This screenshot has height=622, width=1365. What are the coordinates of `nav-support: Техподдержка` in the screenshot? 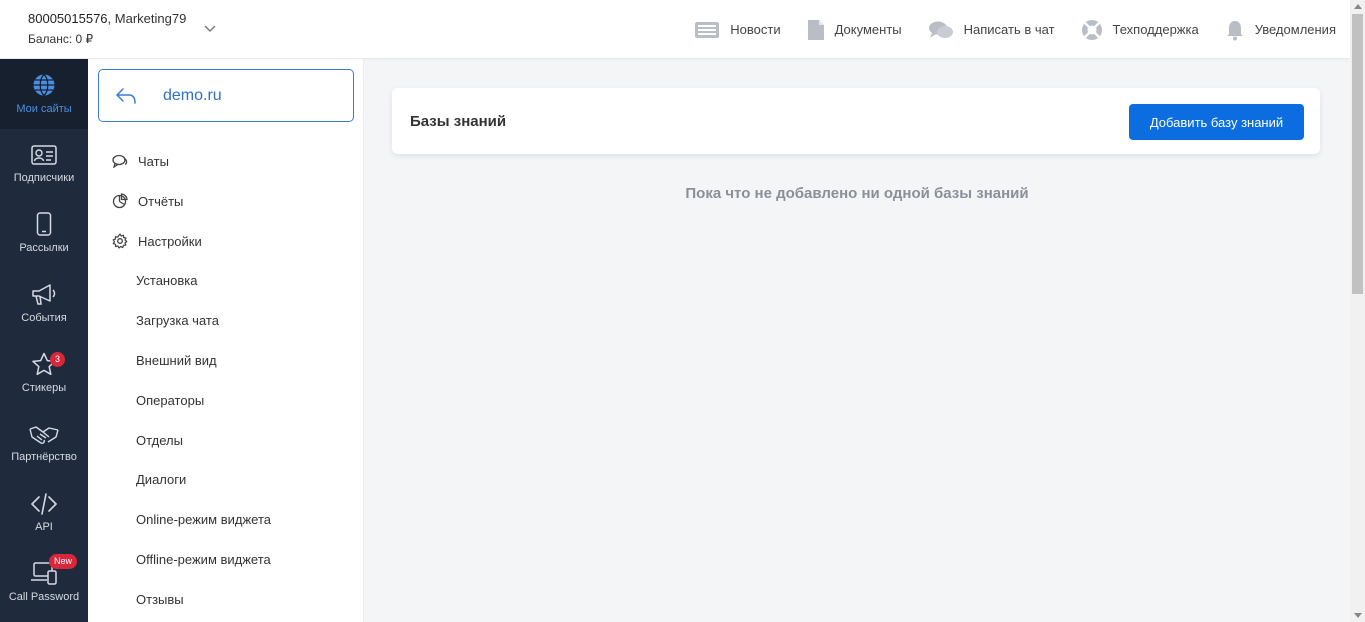 It's located at (1140, 30).